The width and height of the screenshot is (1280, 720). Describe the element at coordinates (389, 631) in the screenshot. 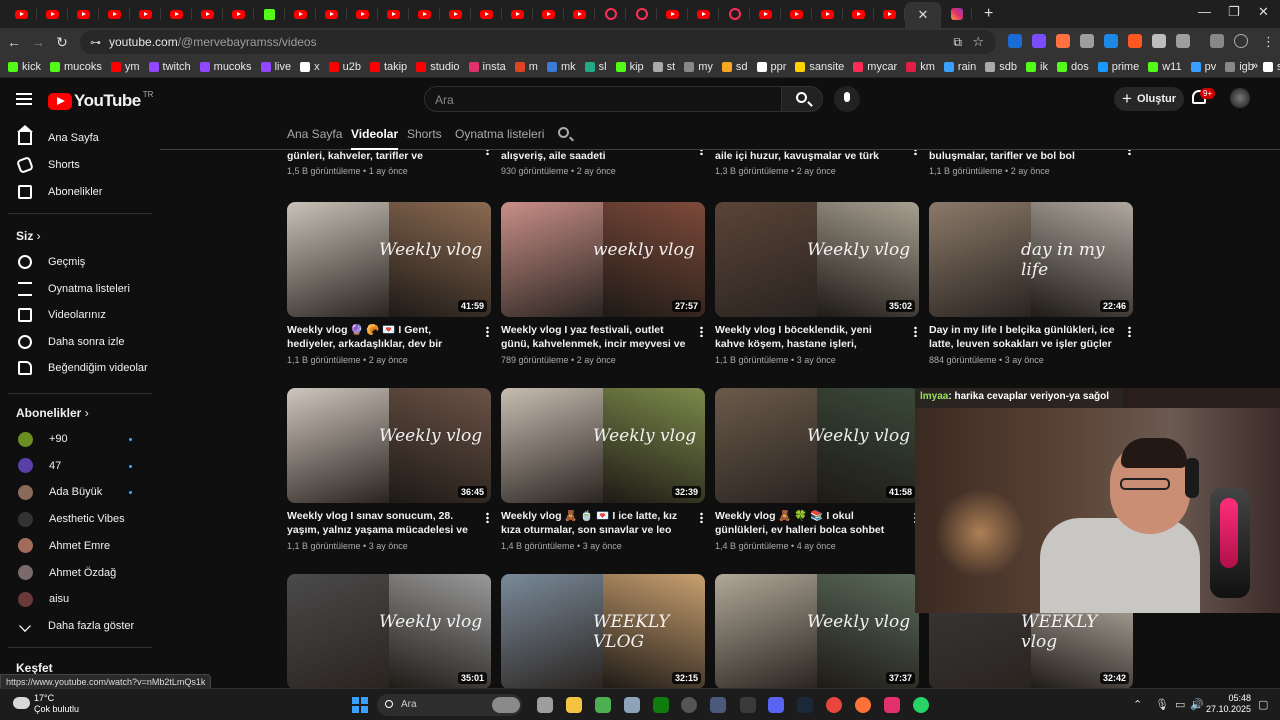

I see `video-card: Weekly vlog 35:01` at that location.